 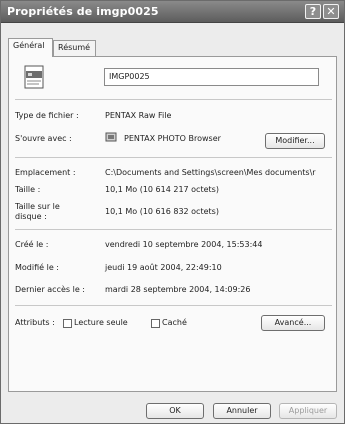 What do you see at coordinates (331, 11) in the screenshot?
I see `close-button: ✕` at bounding box center [331, 11].